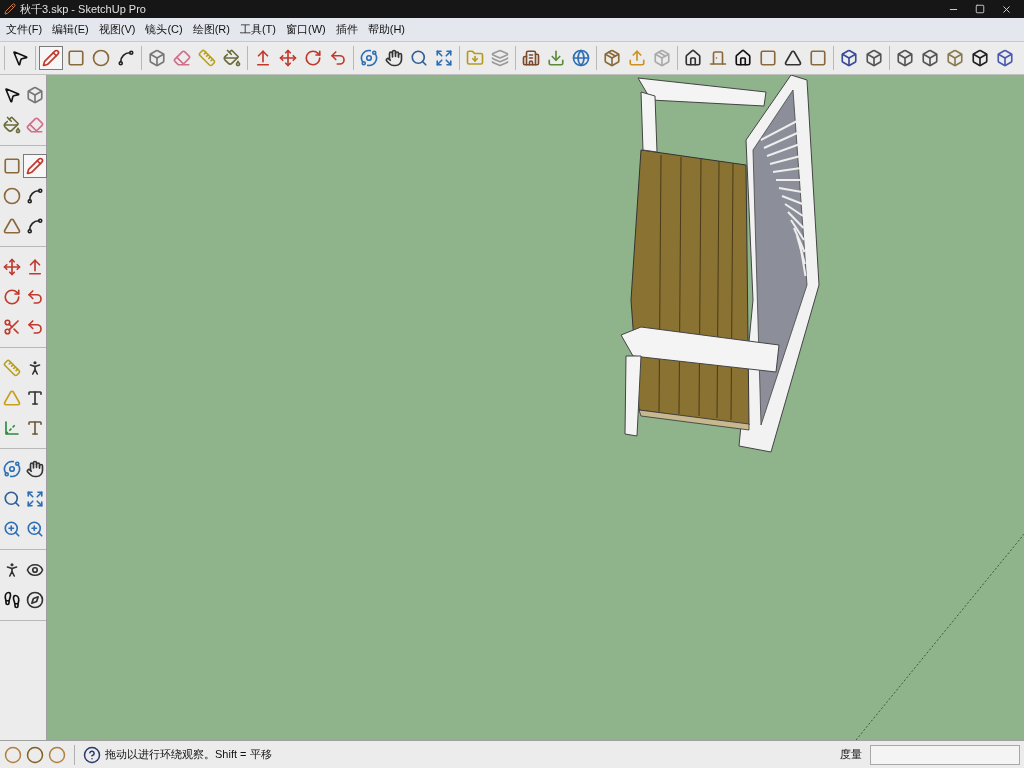  What do you see at coordinates (945, 754) in the screenshot?
I see `measurements-field` at bounding box center [945, 754].